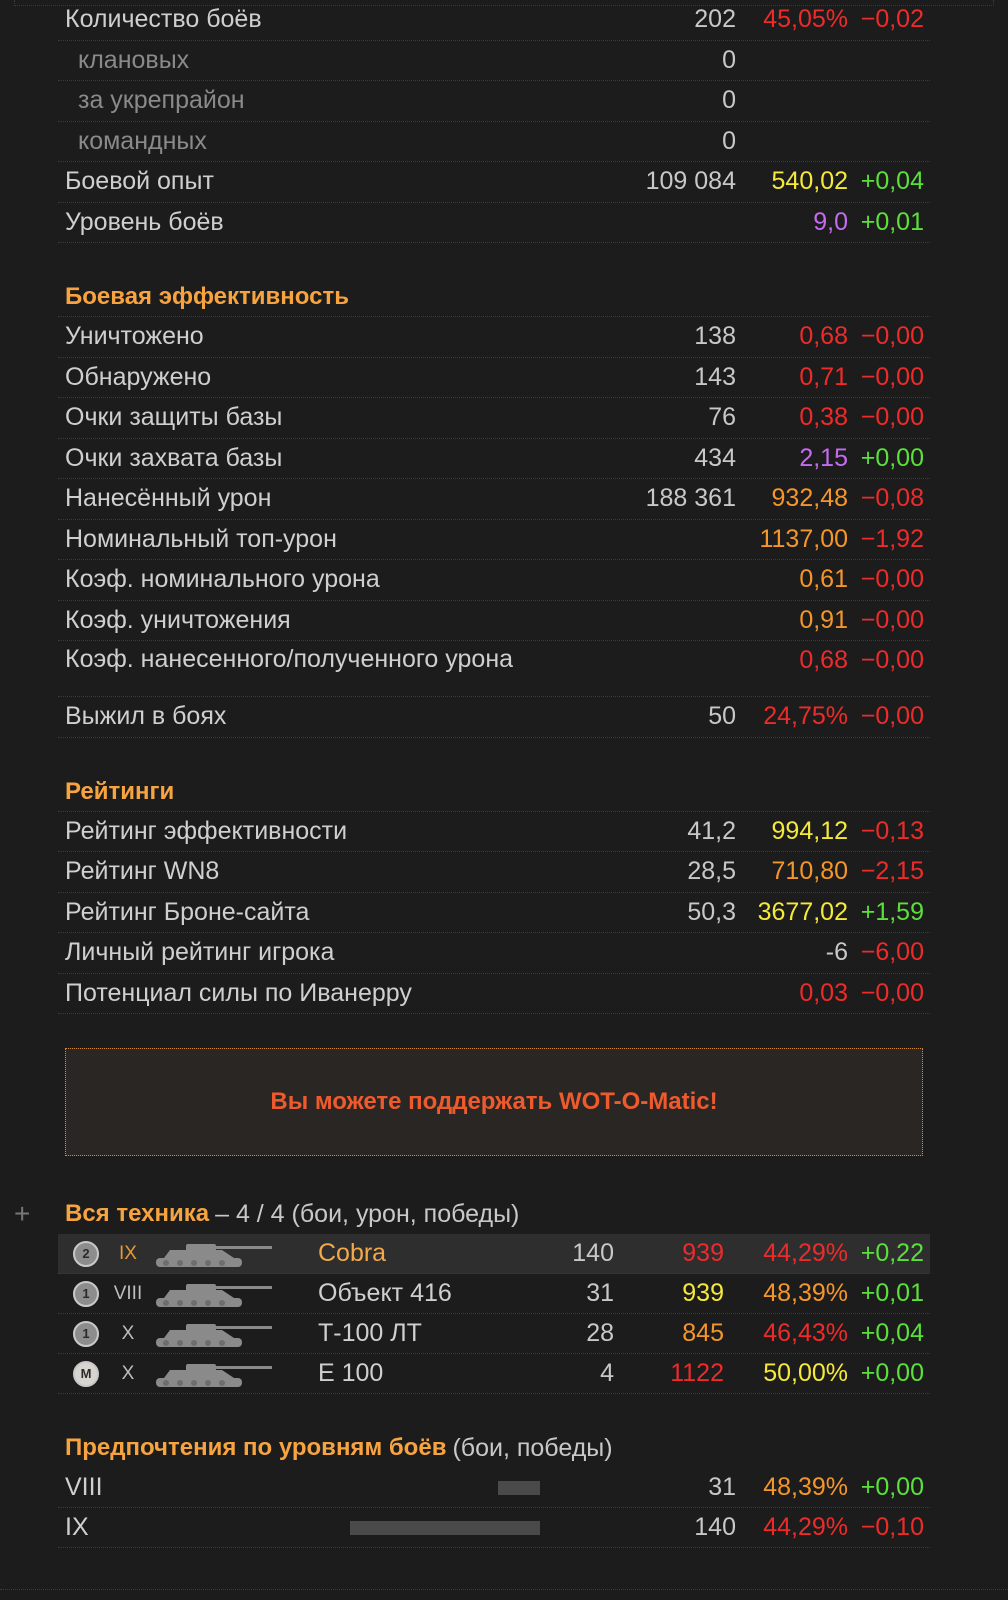 This screenshot has height=1600, width=1008. Describe the element at coordinates (830, 221) in the screenshot. I see `stat-value: 9,0` at that location.